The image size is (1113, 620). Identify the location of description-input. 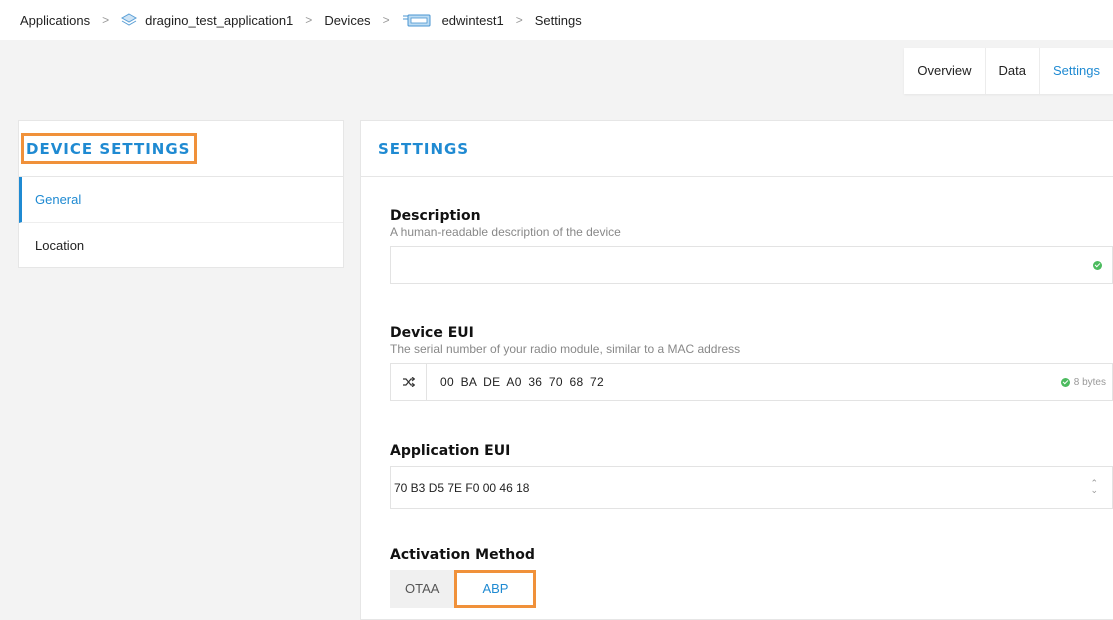
(751, 265).